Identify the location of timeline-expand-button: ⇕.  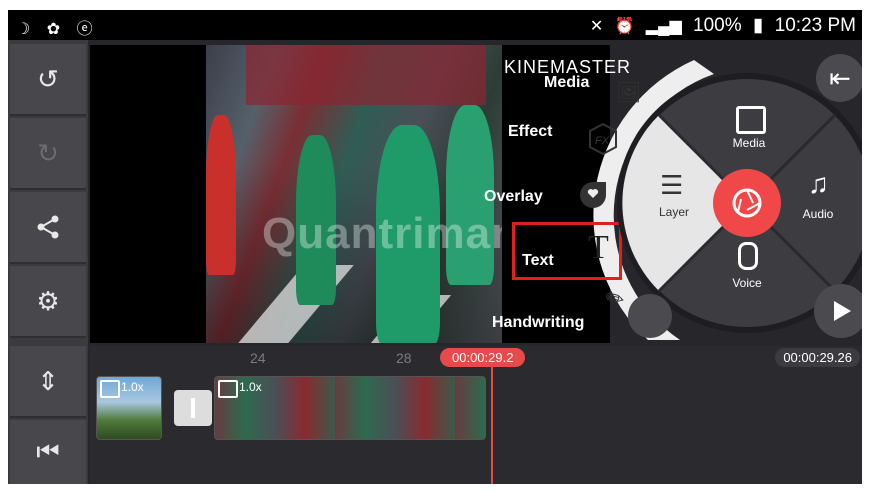
(48, 382).